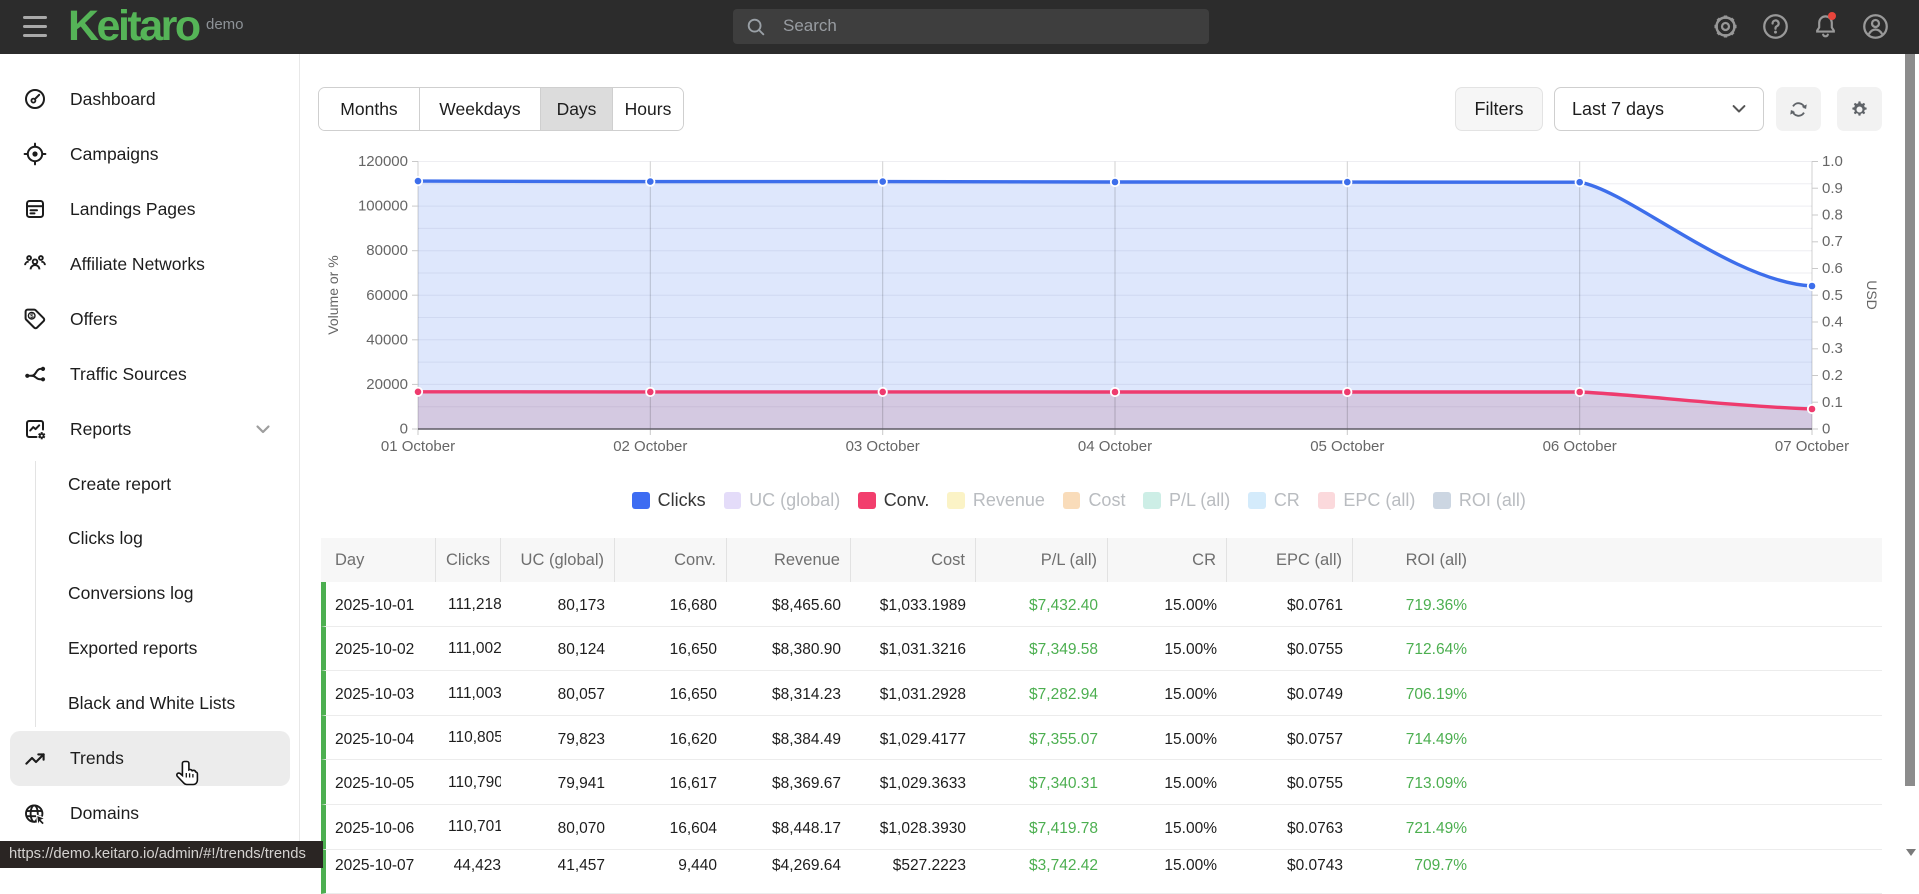  Describe the element at coordinates (387, 250) in the screenshot. I see `svg-text: 80000` at that location.